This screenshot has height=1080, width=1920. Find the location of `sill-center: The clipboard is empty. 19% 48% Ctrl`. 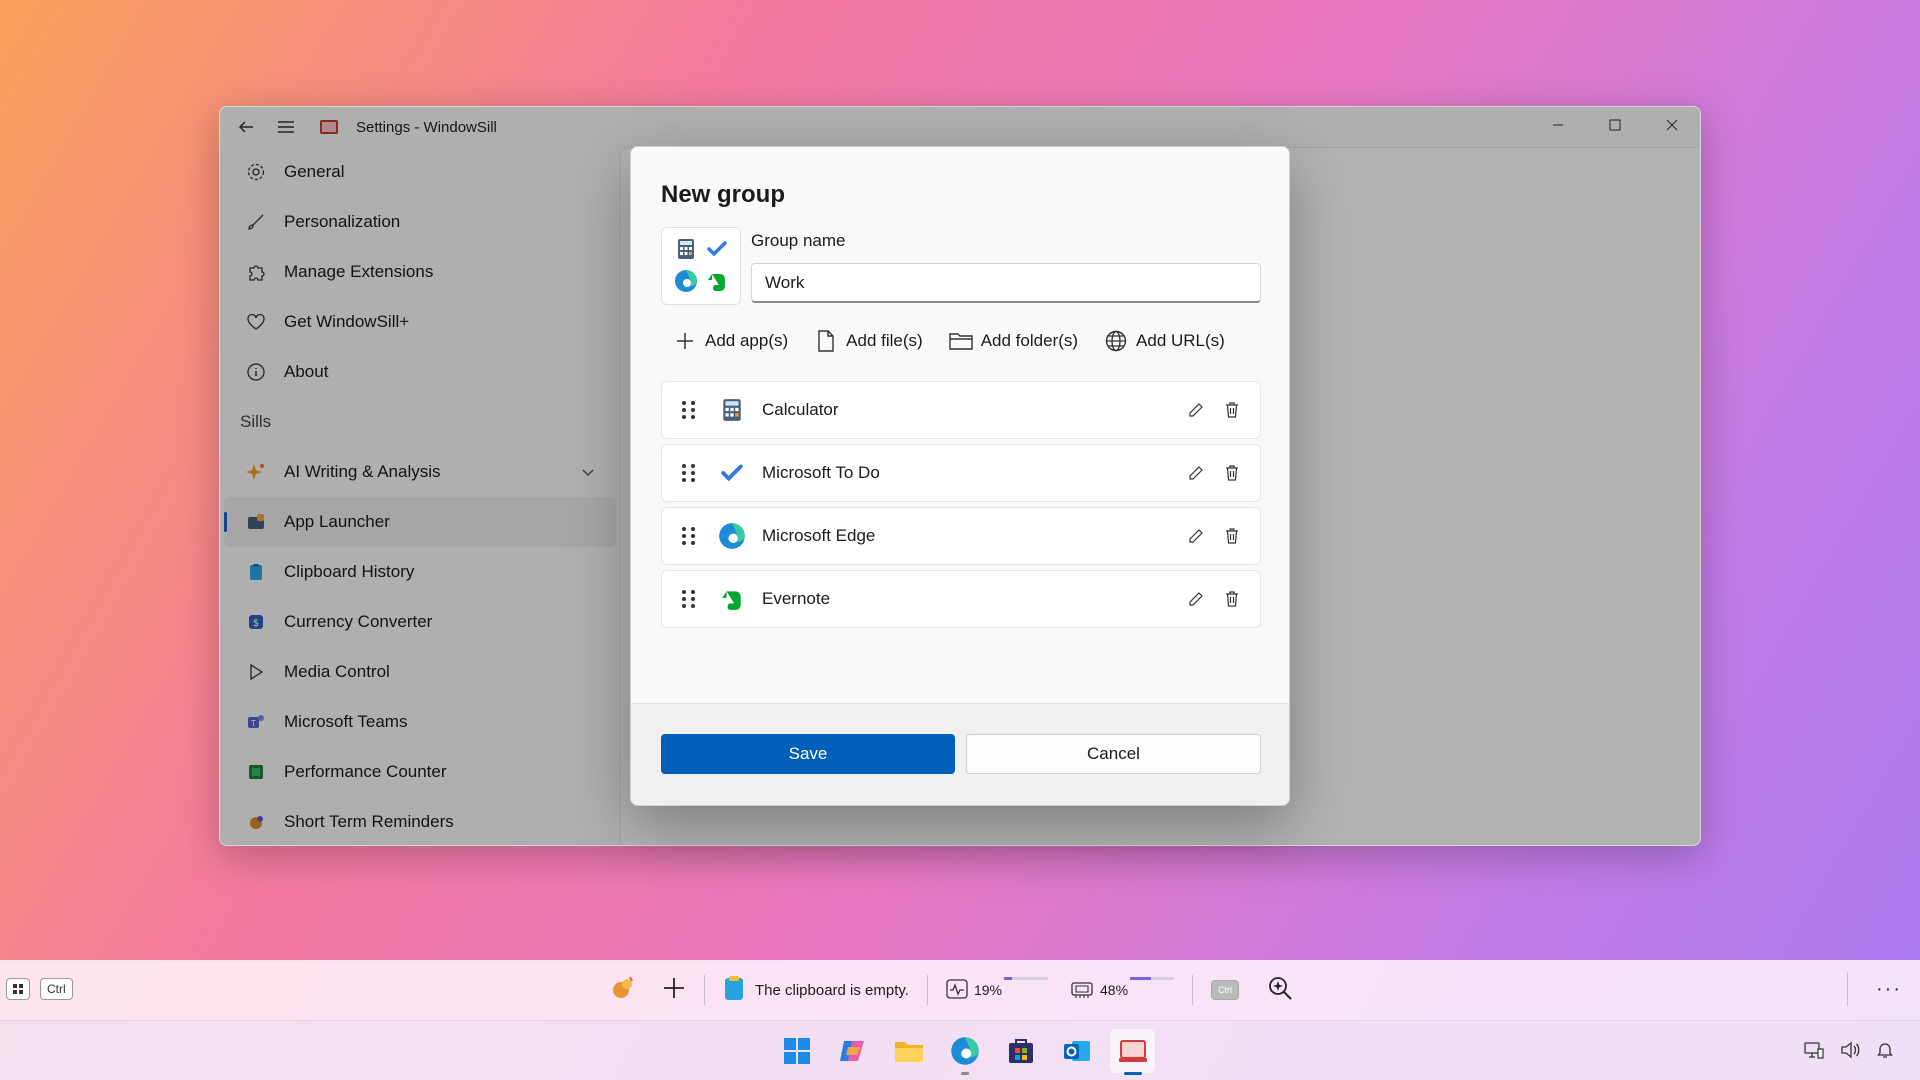

sill-center: The clipboard is empty. 19% 48% Ctrl is located at coordinates (951, 990).